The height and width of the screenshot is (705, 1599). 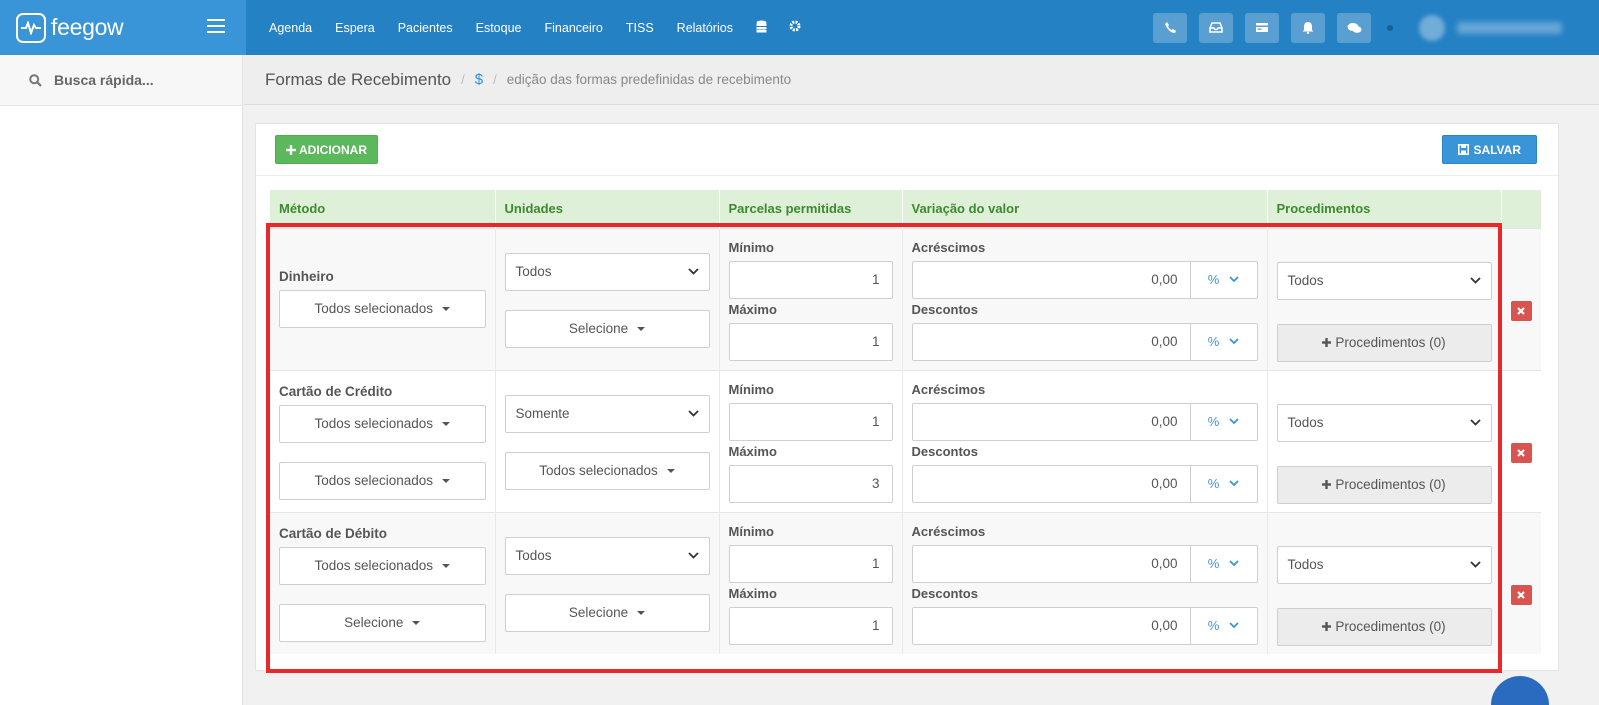 What do you see at coordinates (290, 28) in the screenshot?
I see `nav-agenda: Agenda` at bounding box center [290, 28].